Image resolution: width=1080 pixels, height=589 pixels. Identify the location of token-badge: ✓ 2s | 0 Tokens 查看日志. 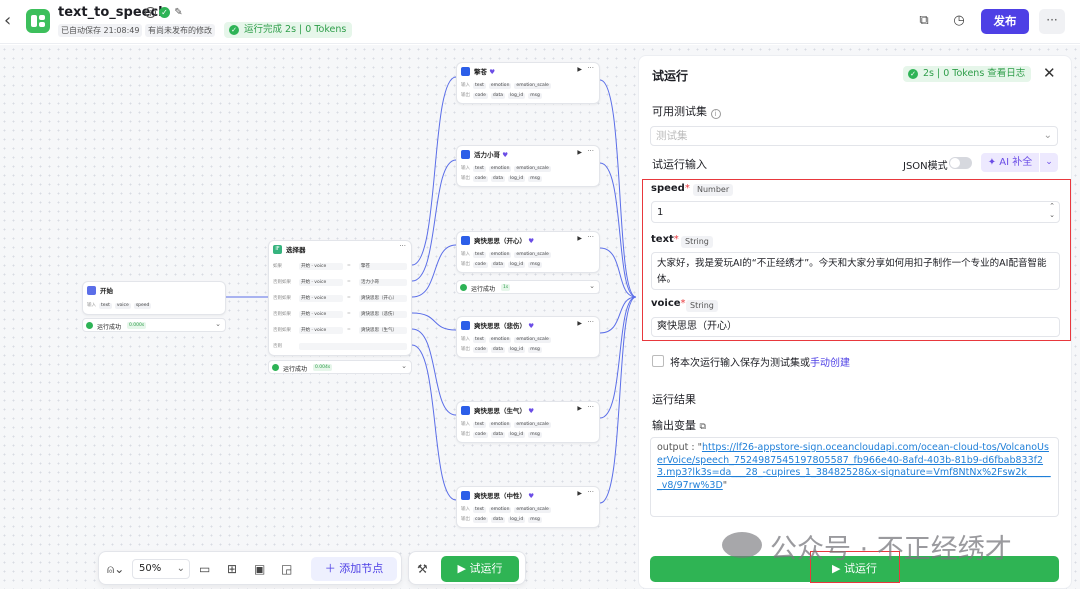
(967, 74).